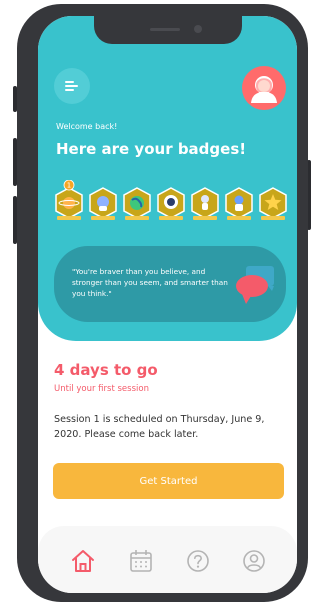 The height and width of the screenshot is (605, 320). I want to click on nav-profile, so click(254, 561).